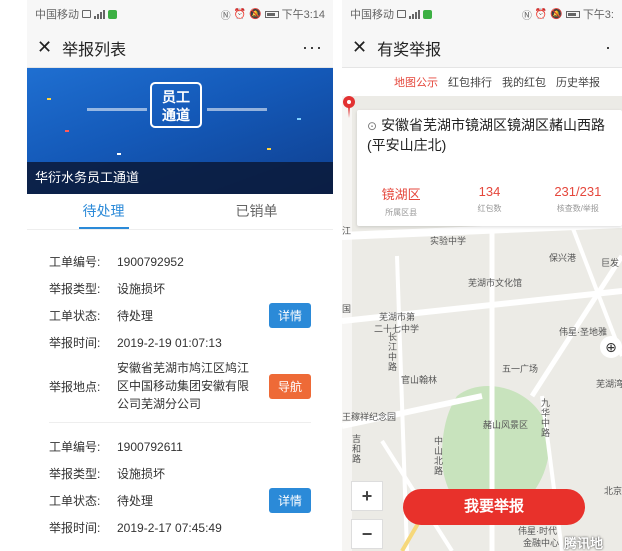 The image size is (622, 551). Describe the element at coordinates (75, 386) in the screenshot. I see `location-label: 举报地点:` at that location.